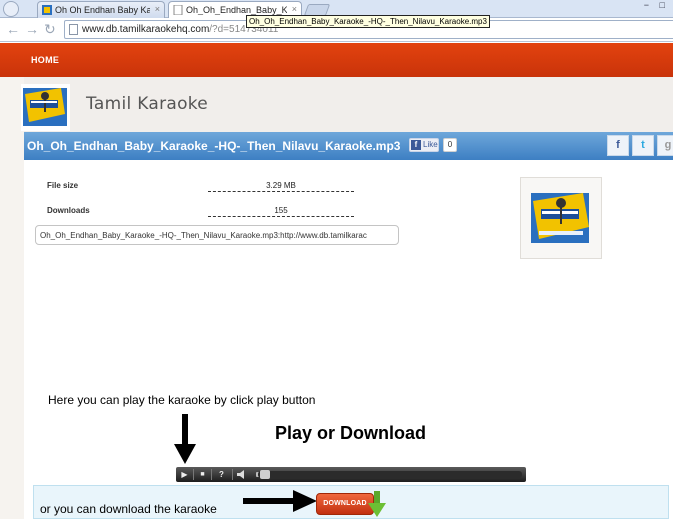 The width and height of the screenshot is (673, 519). Describe the element at coordinates (643, 145) in the screenshot. I see `twitter-share-icon: t` at that location.